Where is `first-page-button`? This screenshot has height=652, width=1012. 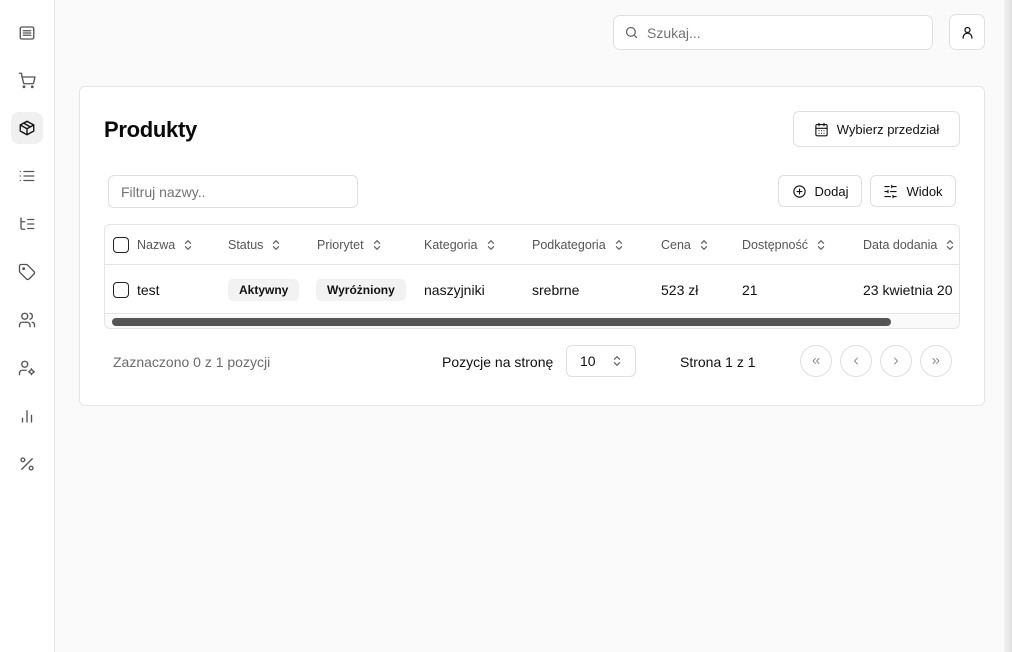
first-page-button is located at coordinates (816, 361).